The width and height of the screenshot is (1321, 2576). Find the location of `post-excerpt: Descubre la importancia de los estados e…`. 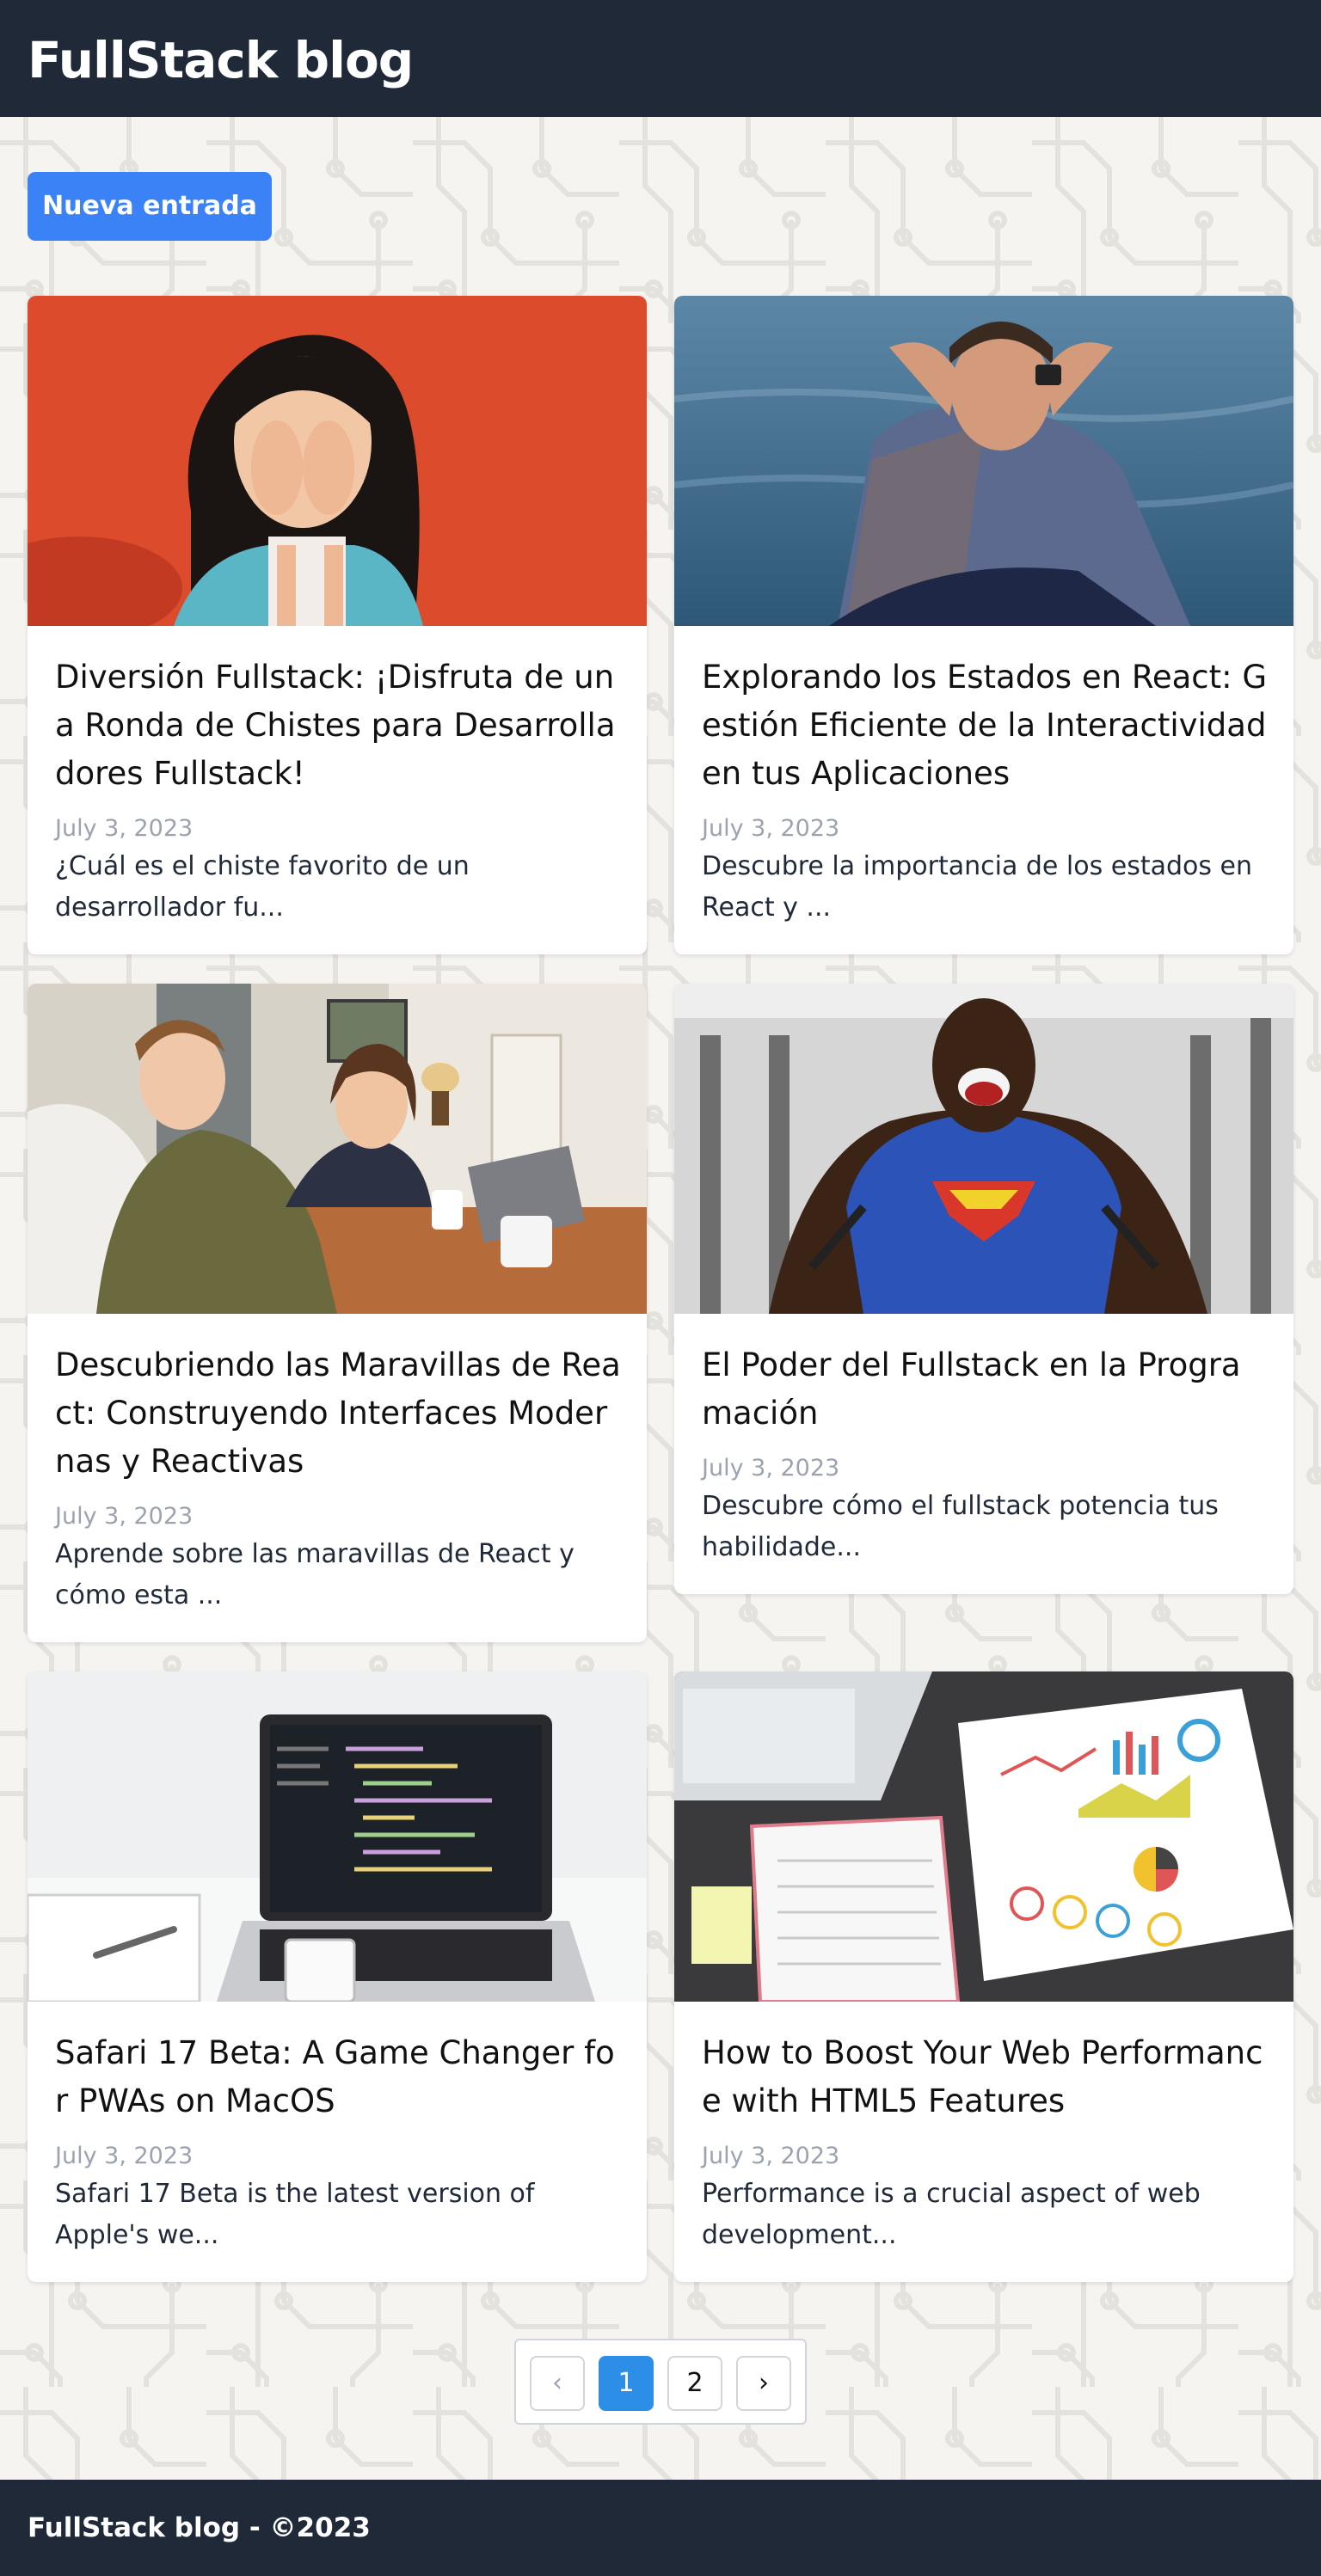

post-excerpt: Descubre la importancia de los estados e… is located at coordinates (977, 887).